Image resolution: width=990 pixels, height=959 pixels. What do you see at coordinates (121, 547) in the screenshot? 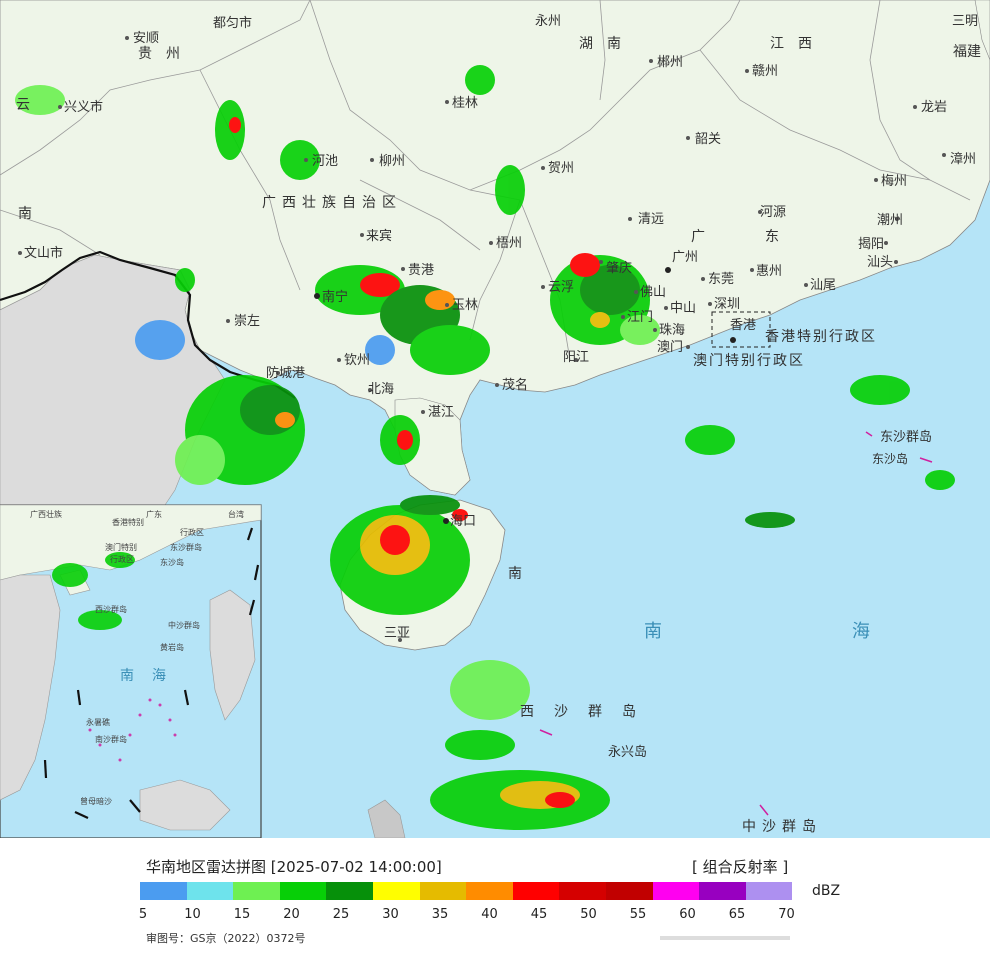
I see `inset-label-mo: 澳门特别` at bounding box center [121, 547].